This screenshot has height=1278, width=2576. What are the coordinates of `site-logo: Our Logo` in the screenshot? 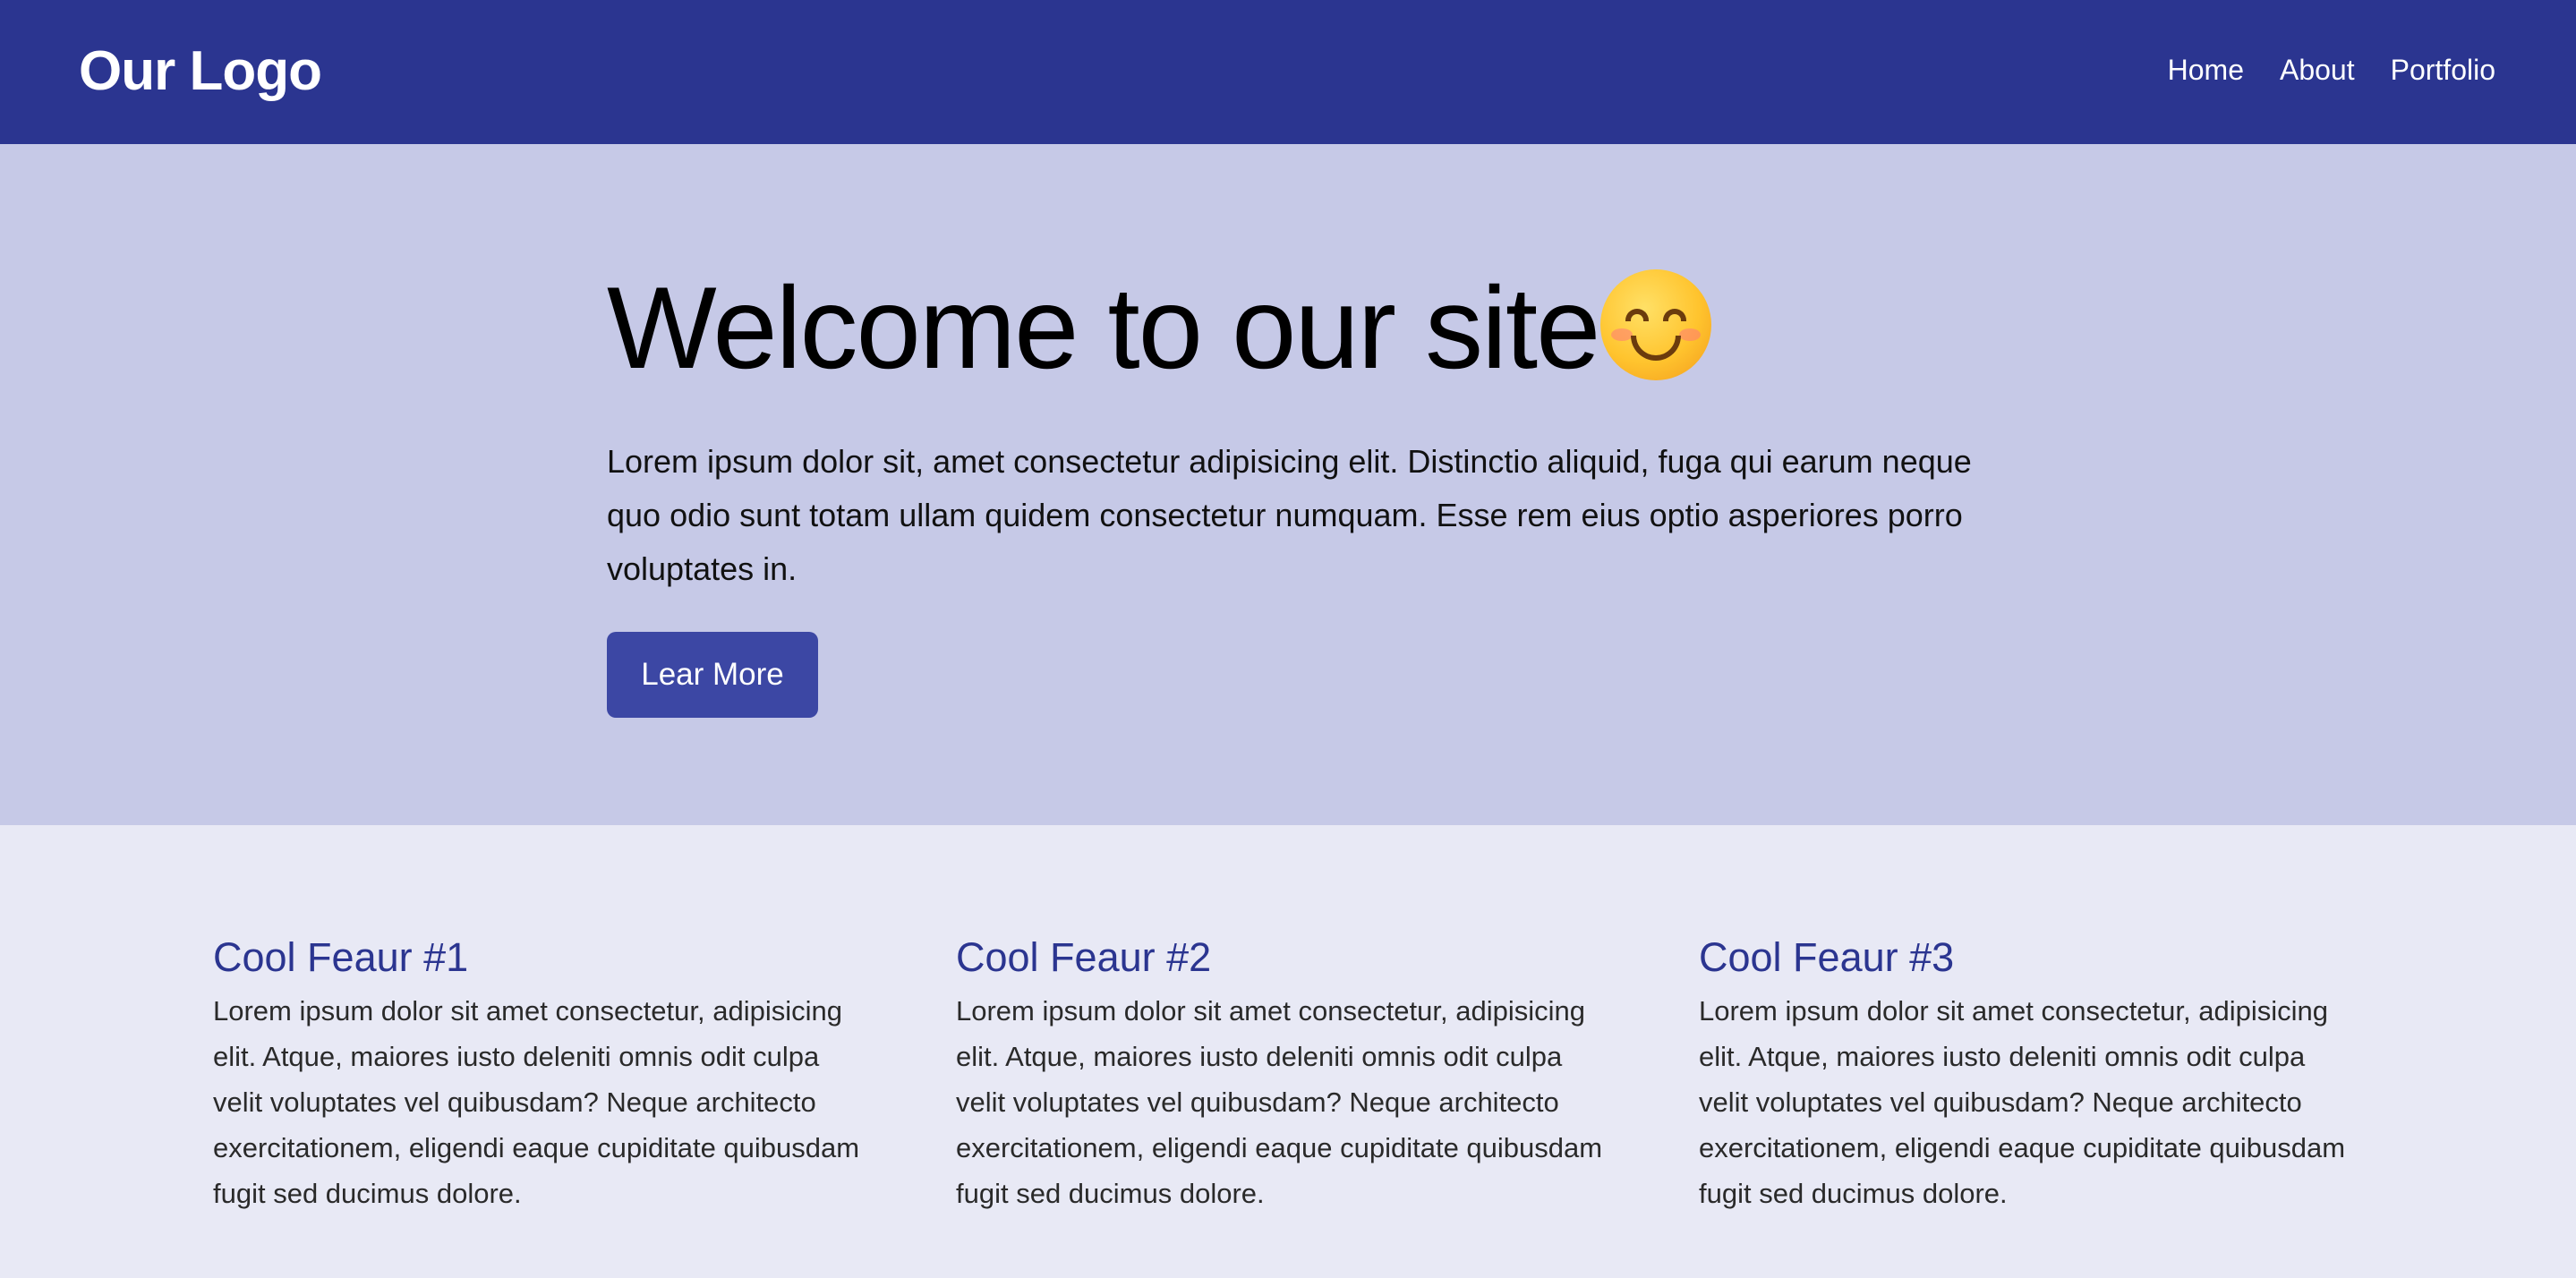 It's located at (200, 71).